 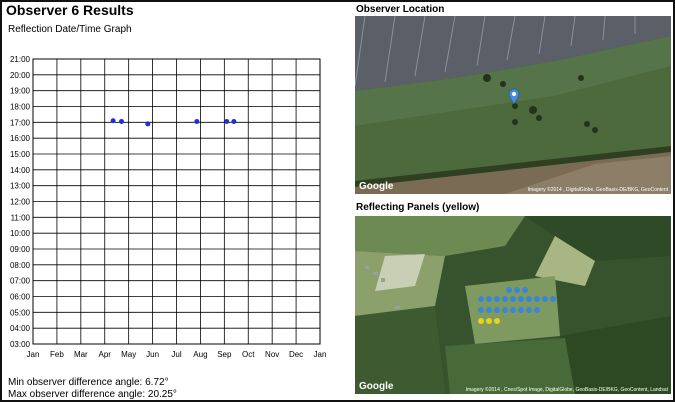 I want to click on graph-title: Reflection Date/Time Graph, so click(x=70, y=29).